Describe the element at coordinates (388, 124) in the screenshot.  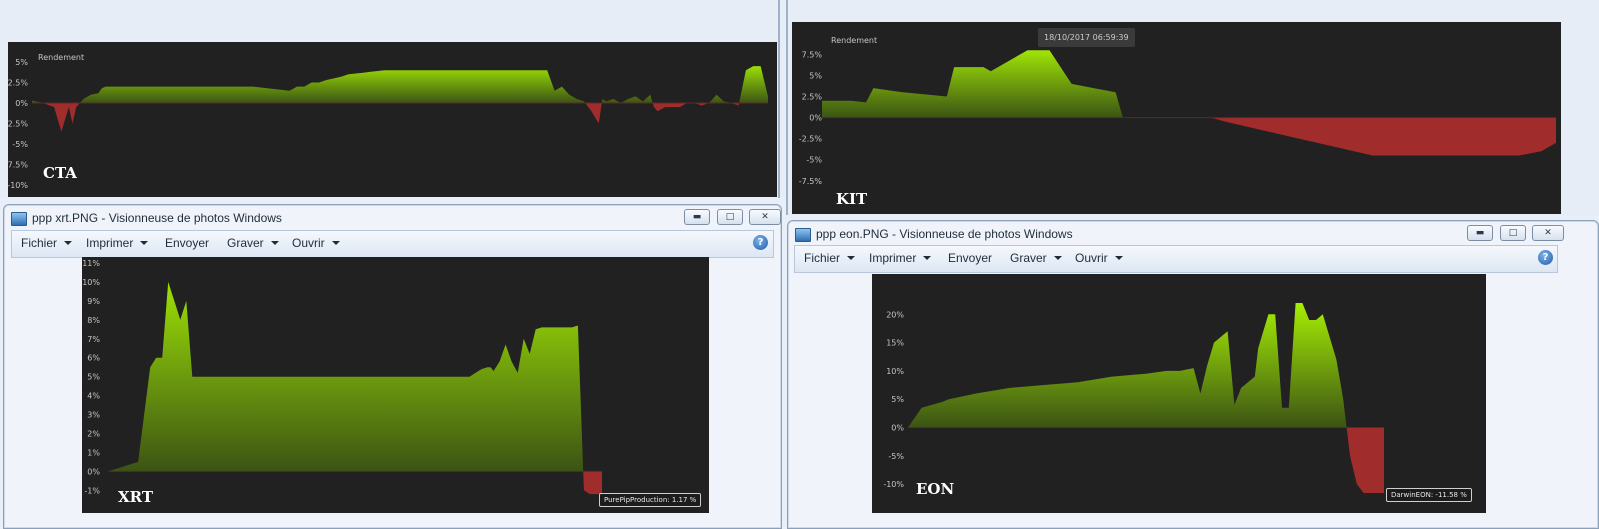
I see `cta-chart-plot: 5% 2.5% 0% -2.5% -5% -7.5% -10%` at that location.